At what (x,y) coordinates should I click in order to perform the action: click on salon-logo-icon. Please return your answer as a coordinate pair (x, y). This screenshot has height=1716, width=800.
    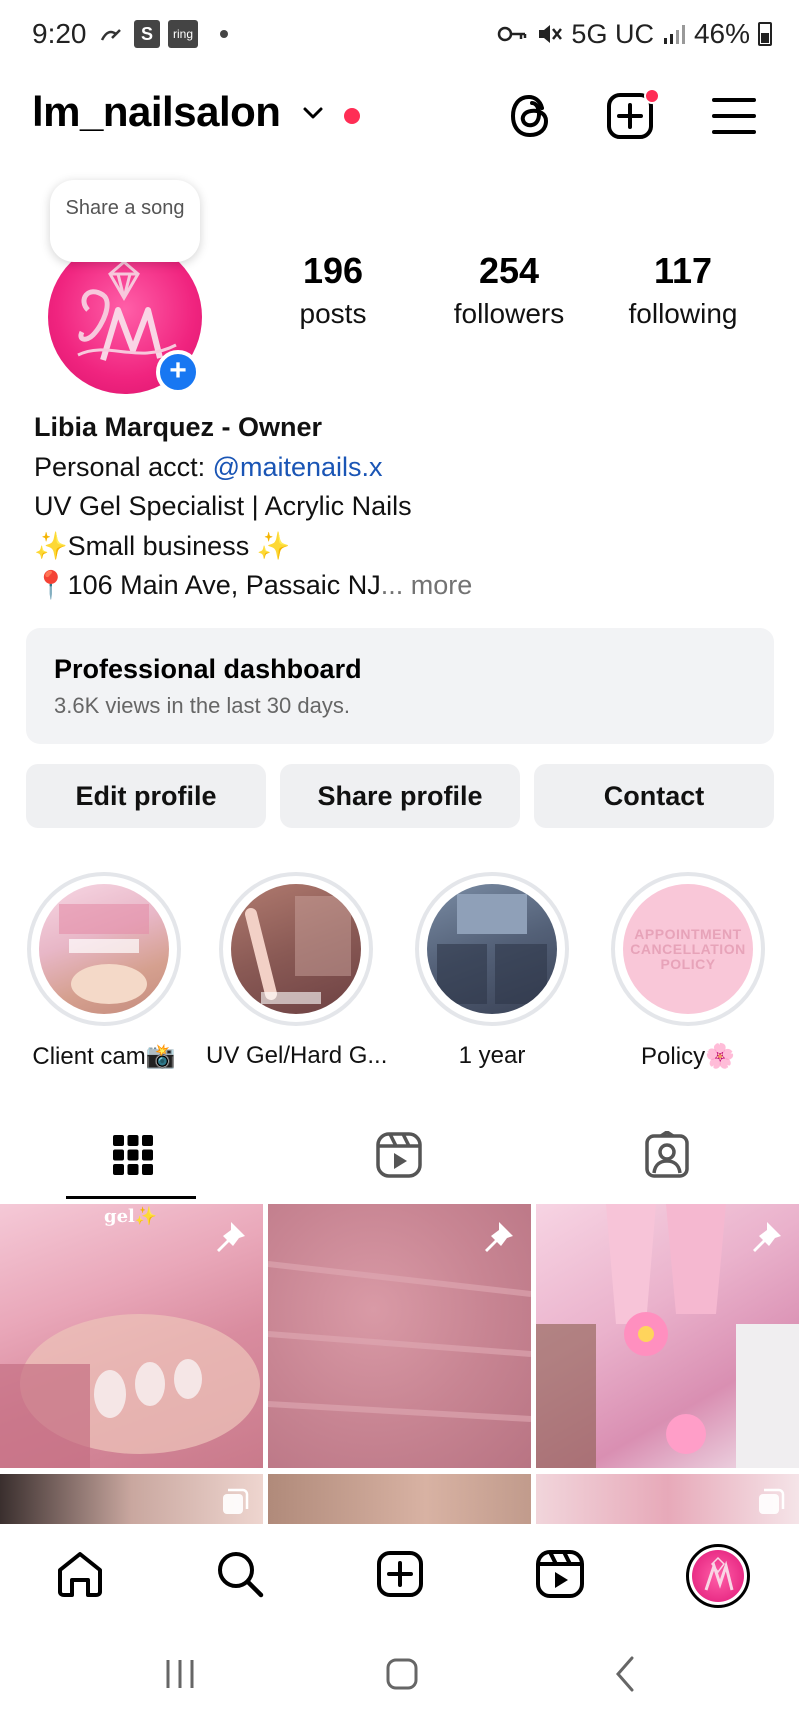
    Looking at the image, I should click on (719, 1573).